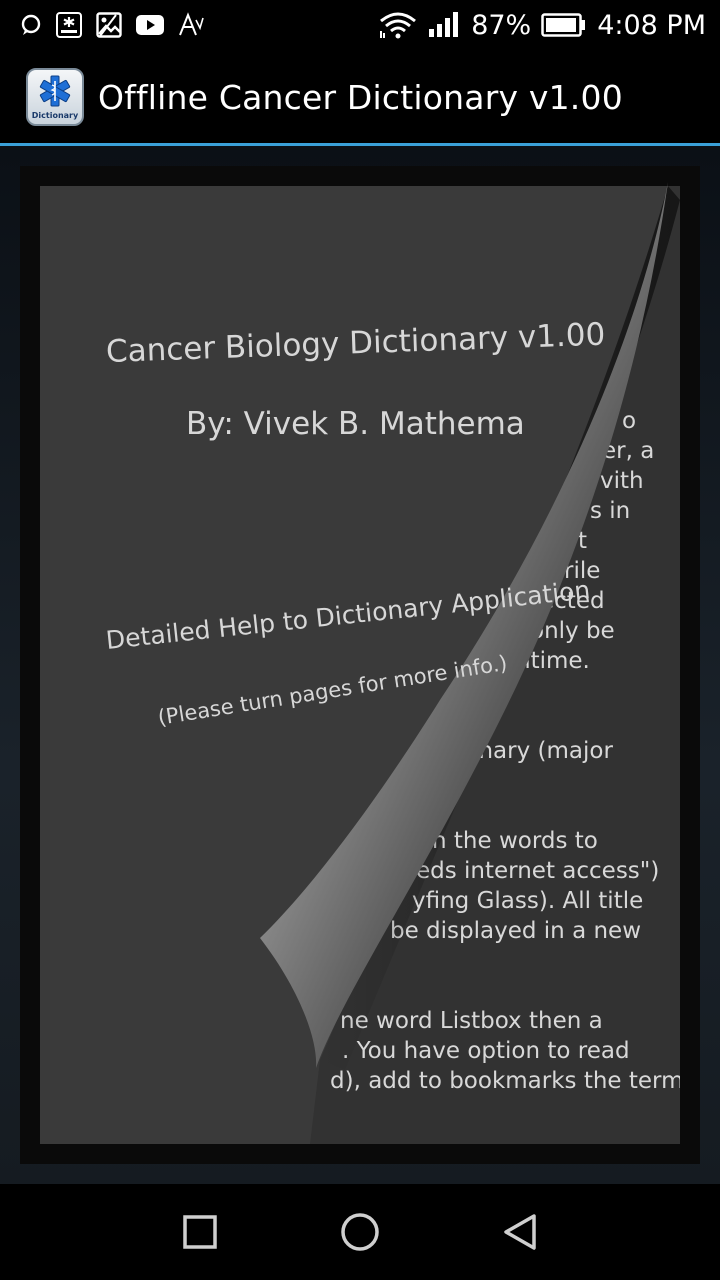 The height and width of the screenshot is (1280, 720). I want to click on help-text-line: yfing Glass). All title, so click(528, 901).